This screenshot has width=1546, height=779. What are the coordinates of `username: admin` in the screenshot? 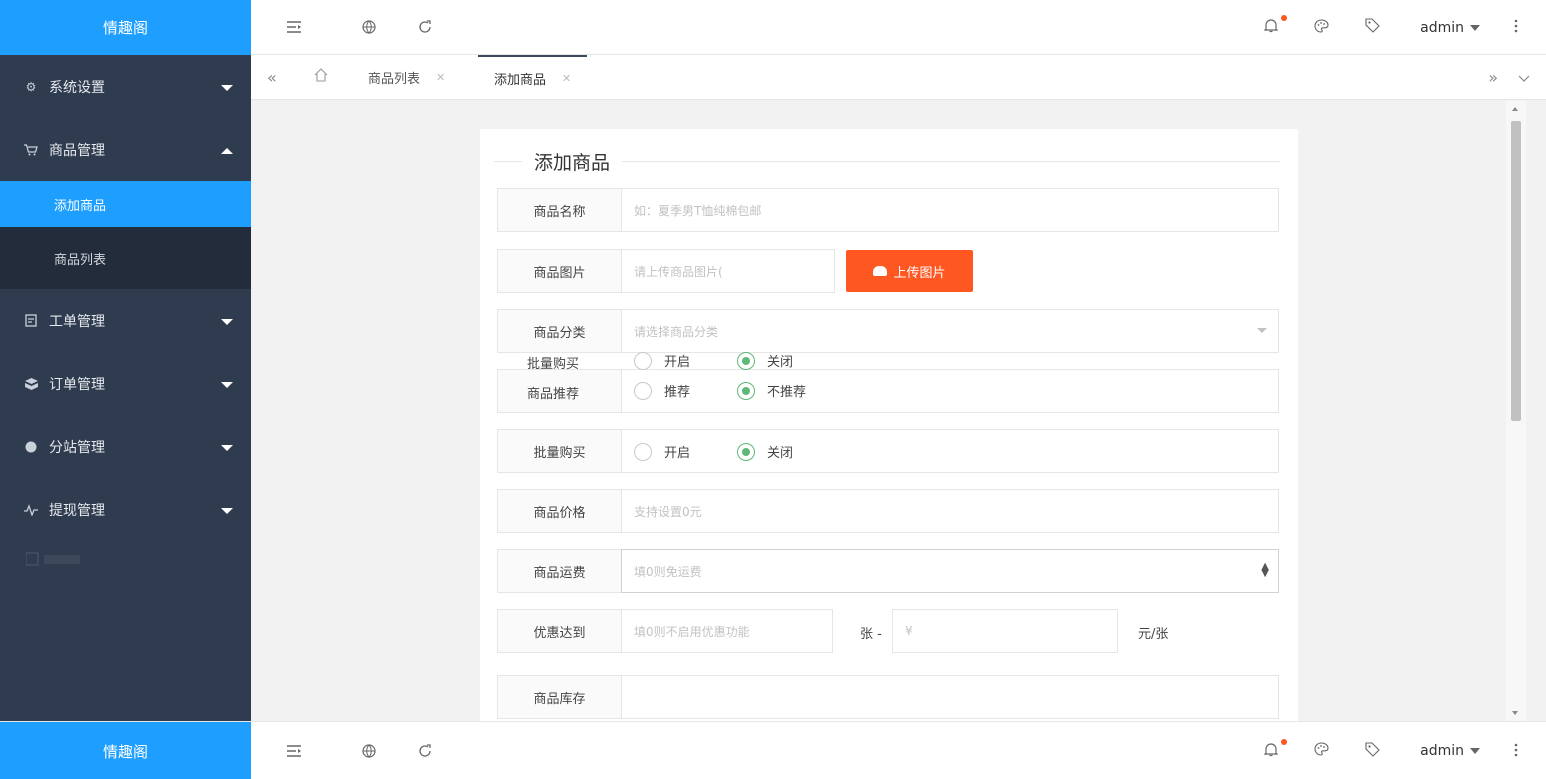 It's located at (1442, 751).